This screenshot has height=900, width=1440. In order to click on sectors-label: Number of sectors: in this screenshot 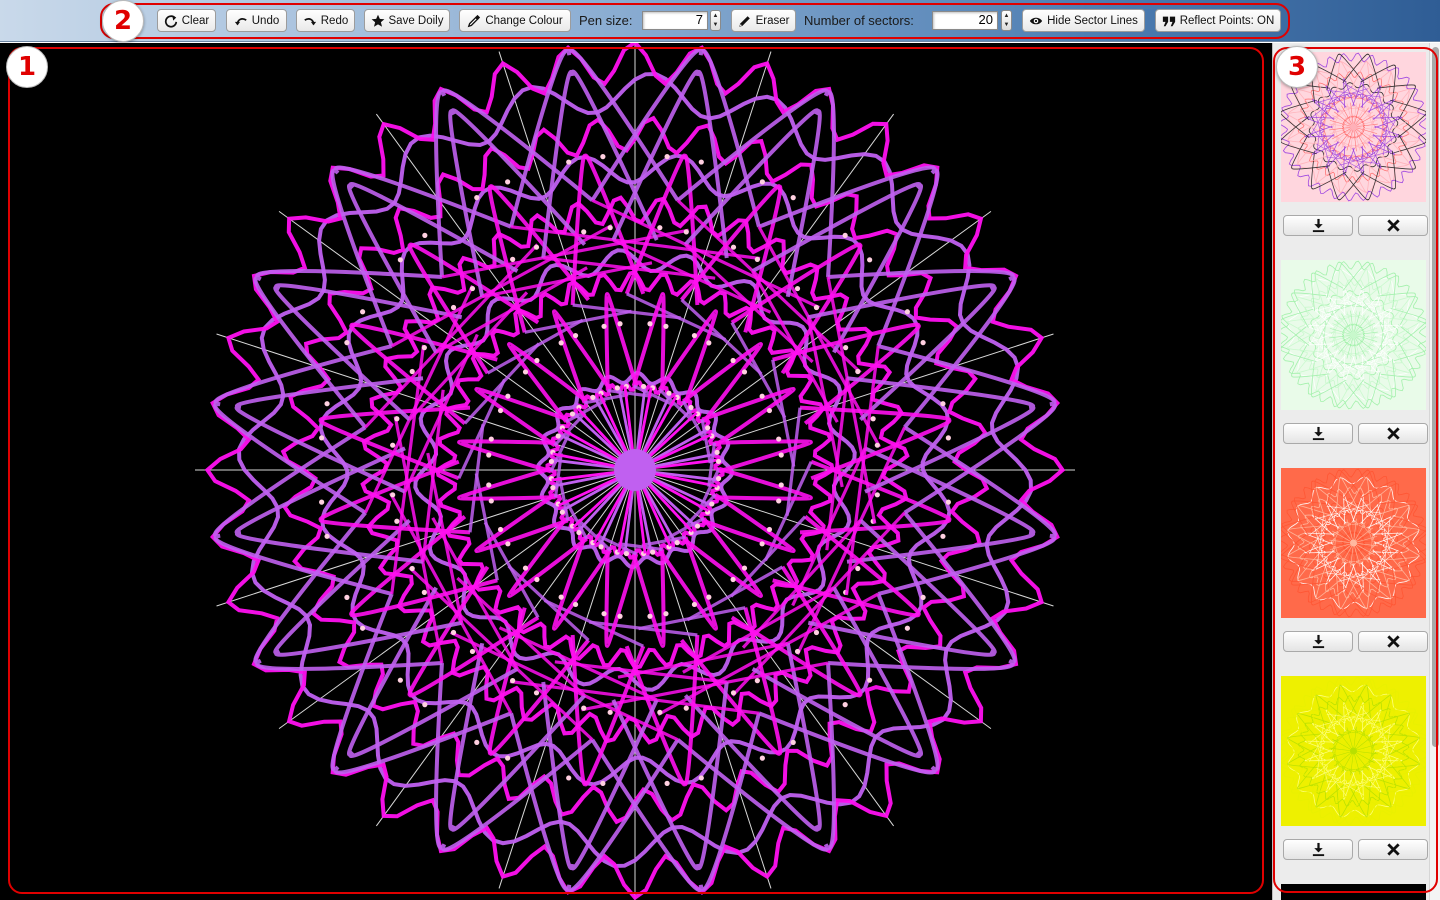, I will do `click(859, 20)`.